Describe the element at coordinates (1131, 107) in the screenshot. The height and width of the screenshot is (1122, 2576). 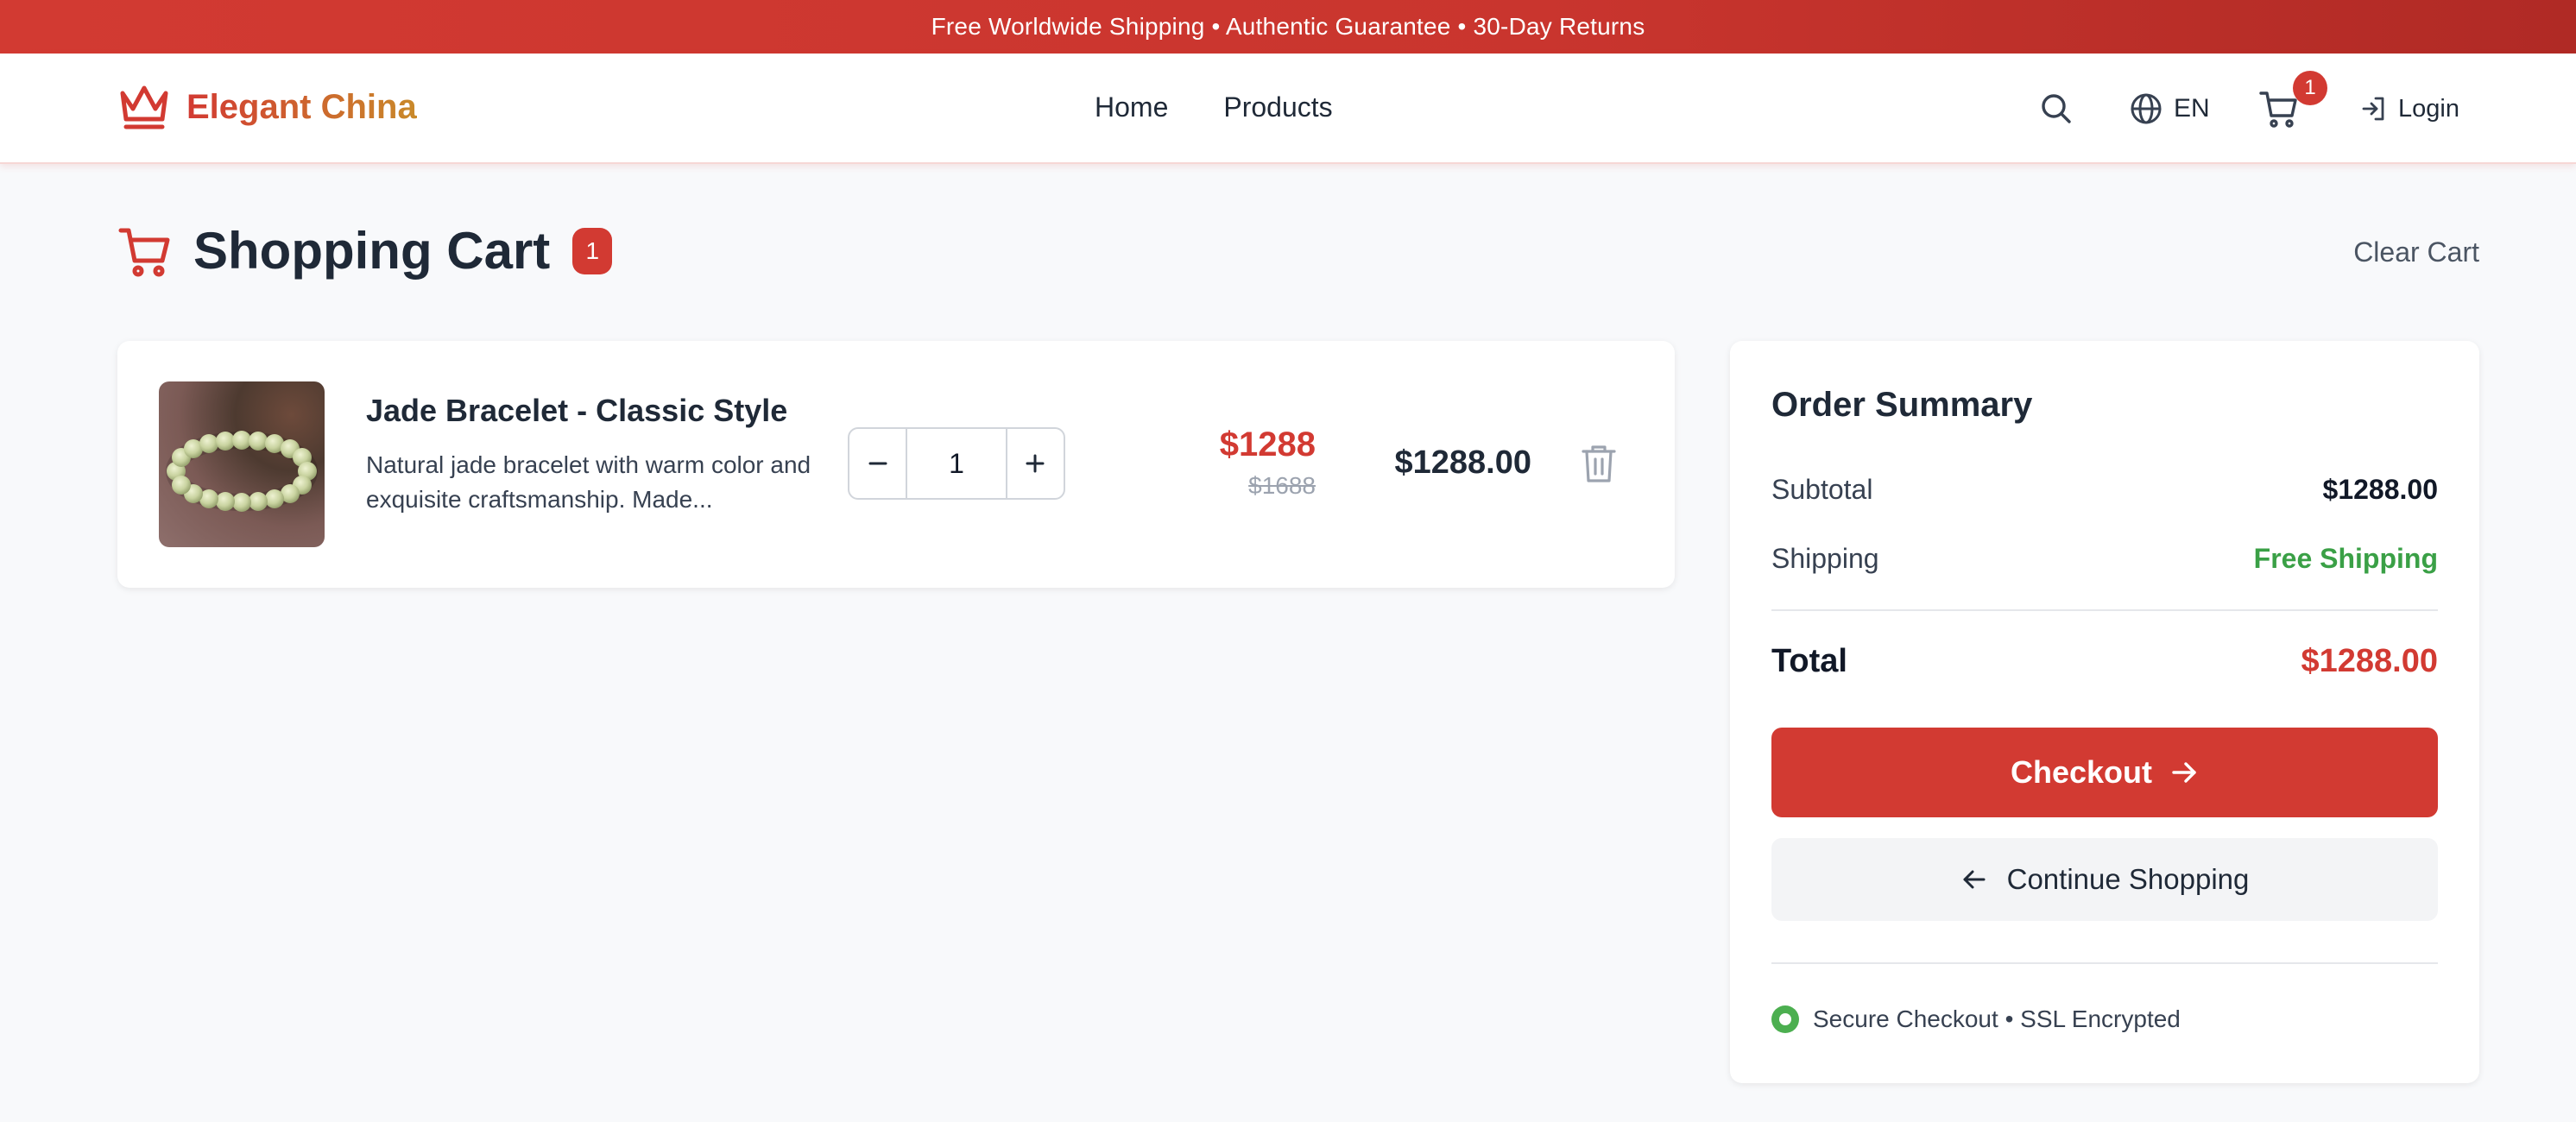
I see `nav-home: Home` at that location.